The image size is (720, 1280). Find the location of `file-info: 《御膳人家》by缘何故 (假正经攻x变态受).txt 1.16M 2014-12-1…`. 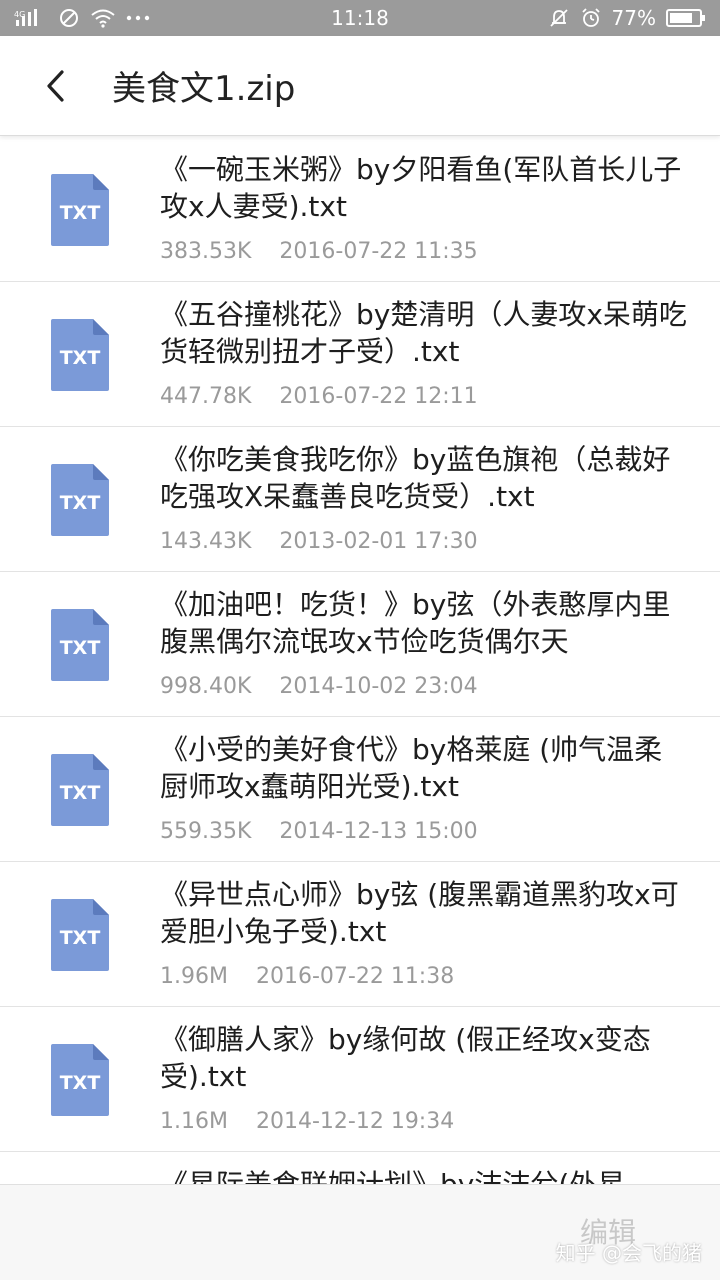

file-info: 《御膳人家》by缘何故 (假正经攻x变态受).txt 1.16M 2014-12-1… is located at coordinates (440, 1070).